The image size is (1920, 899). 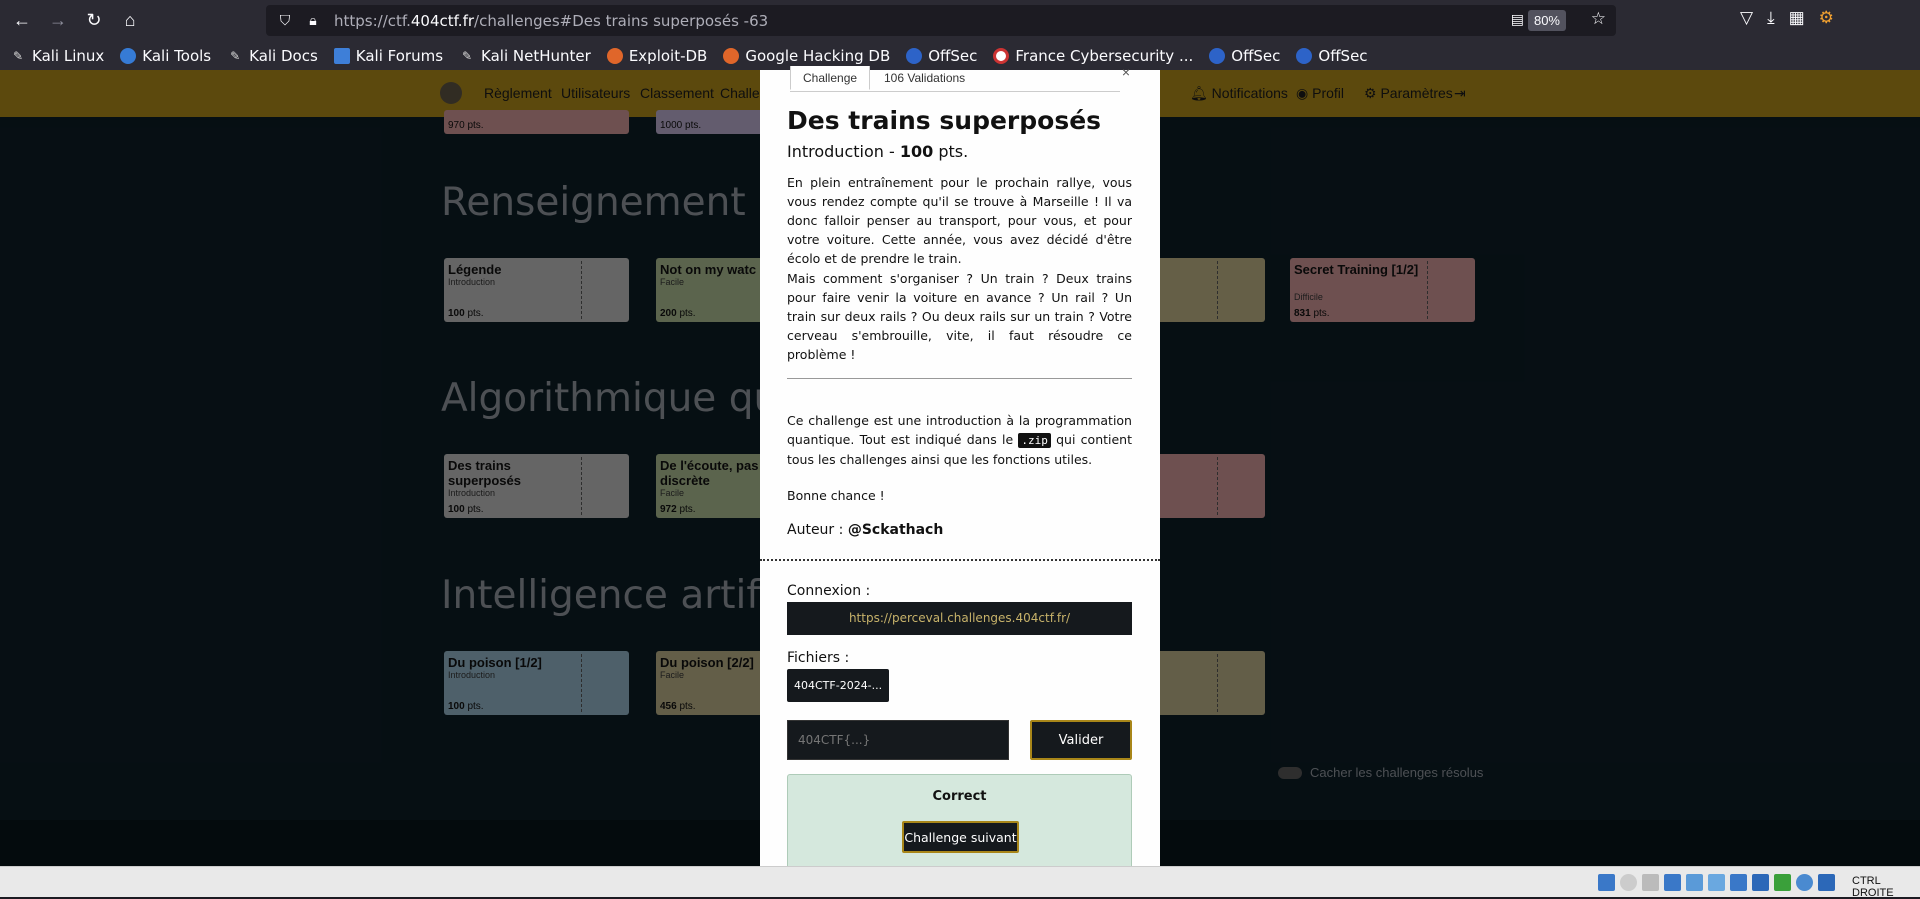 I want to click on back-arrow-icon: ←, so click(x=22, y=21).